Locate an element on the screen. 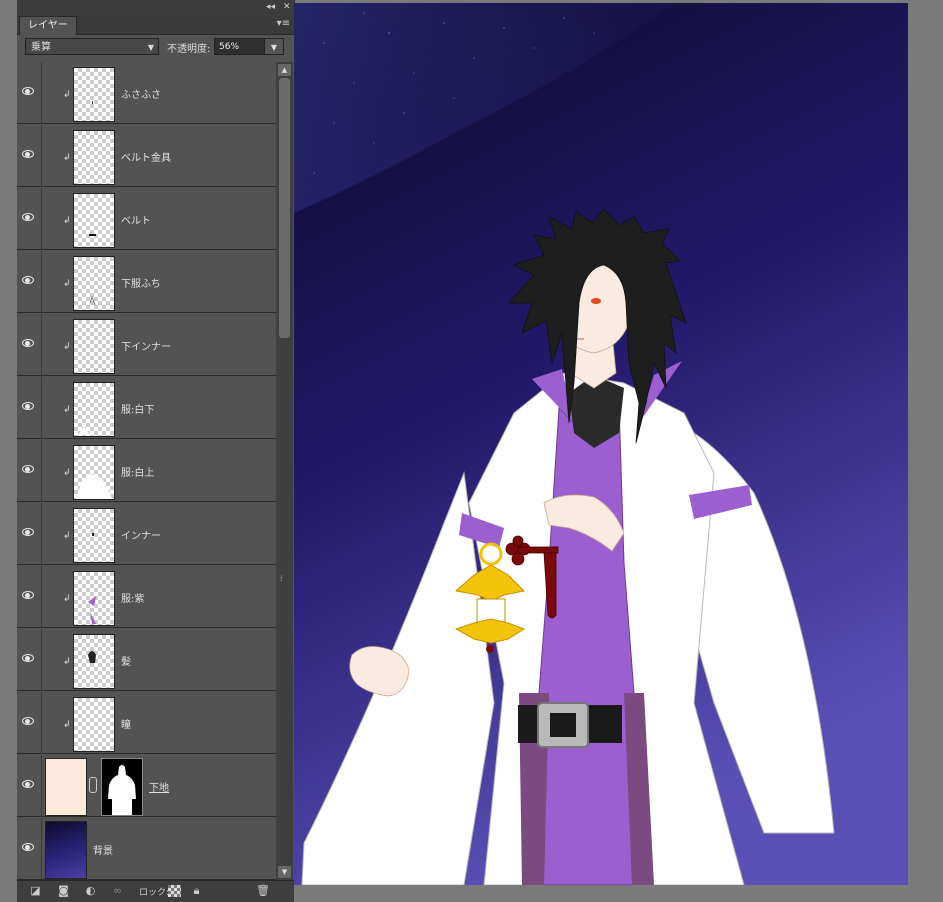  layer-name: 瞳 is located at coordinates (126, 723).